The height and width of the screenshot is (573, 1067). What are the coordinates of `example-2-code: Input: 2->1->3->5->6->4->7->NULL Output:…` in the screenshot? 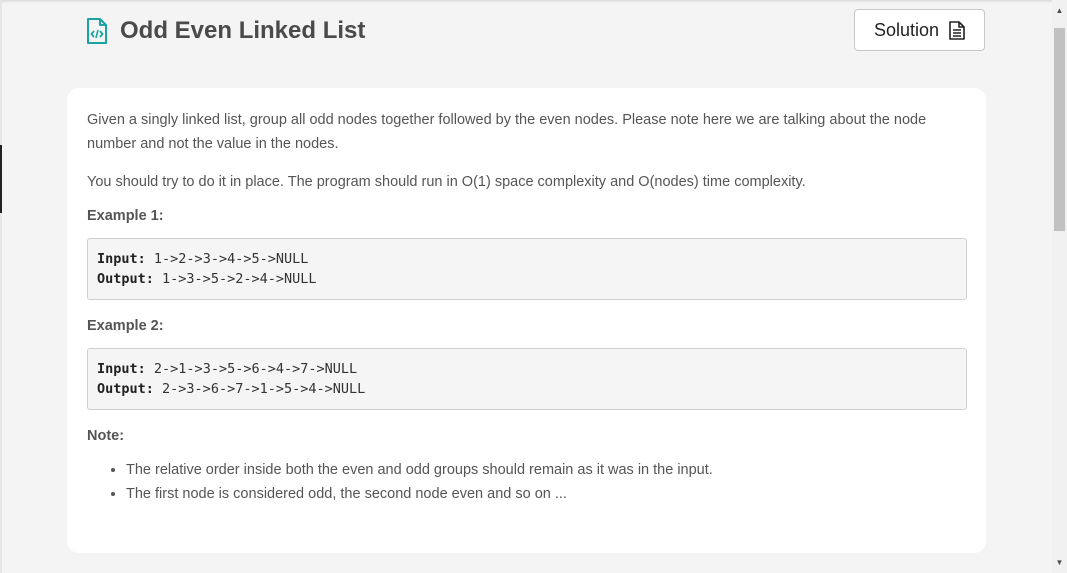 It's located at (527, 379).